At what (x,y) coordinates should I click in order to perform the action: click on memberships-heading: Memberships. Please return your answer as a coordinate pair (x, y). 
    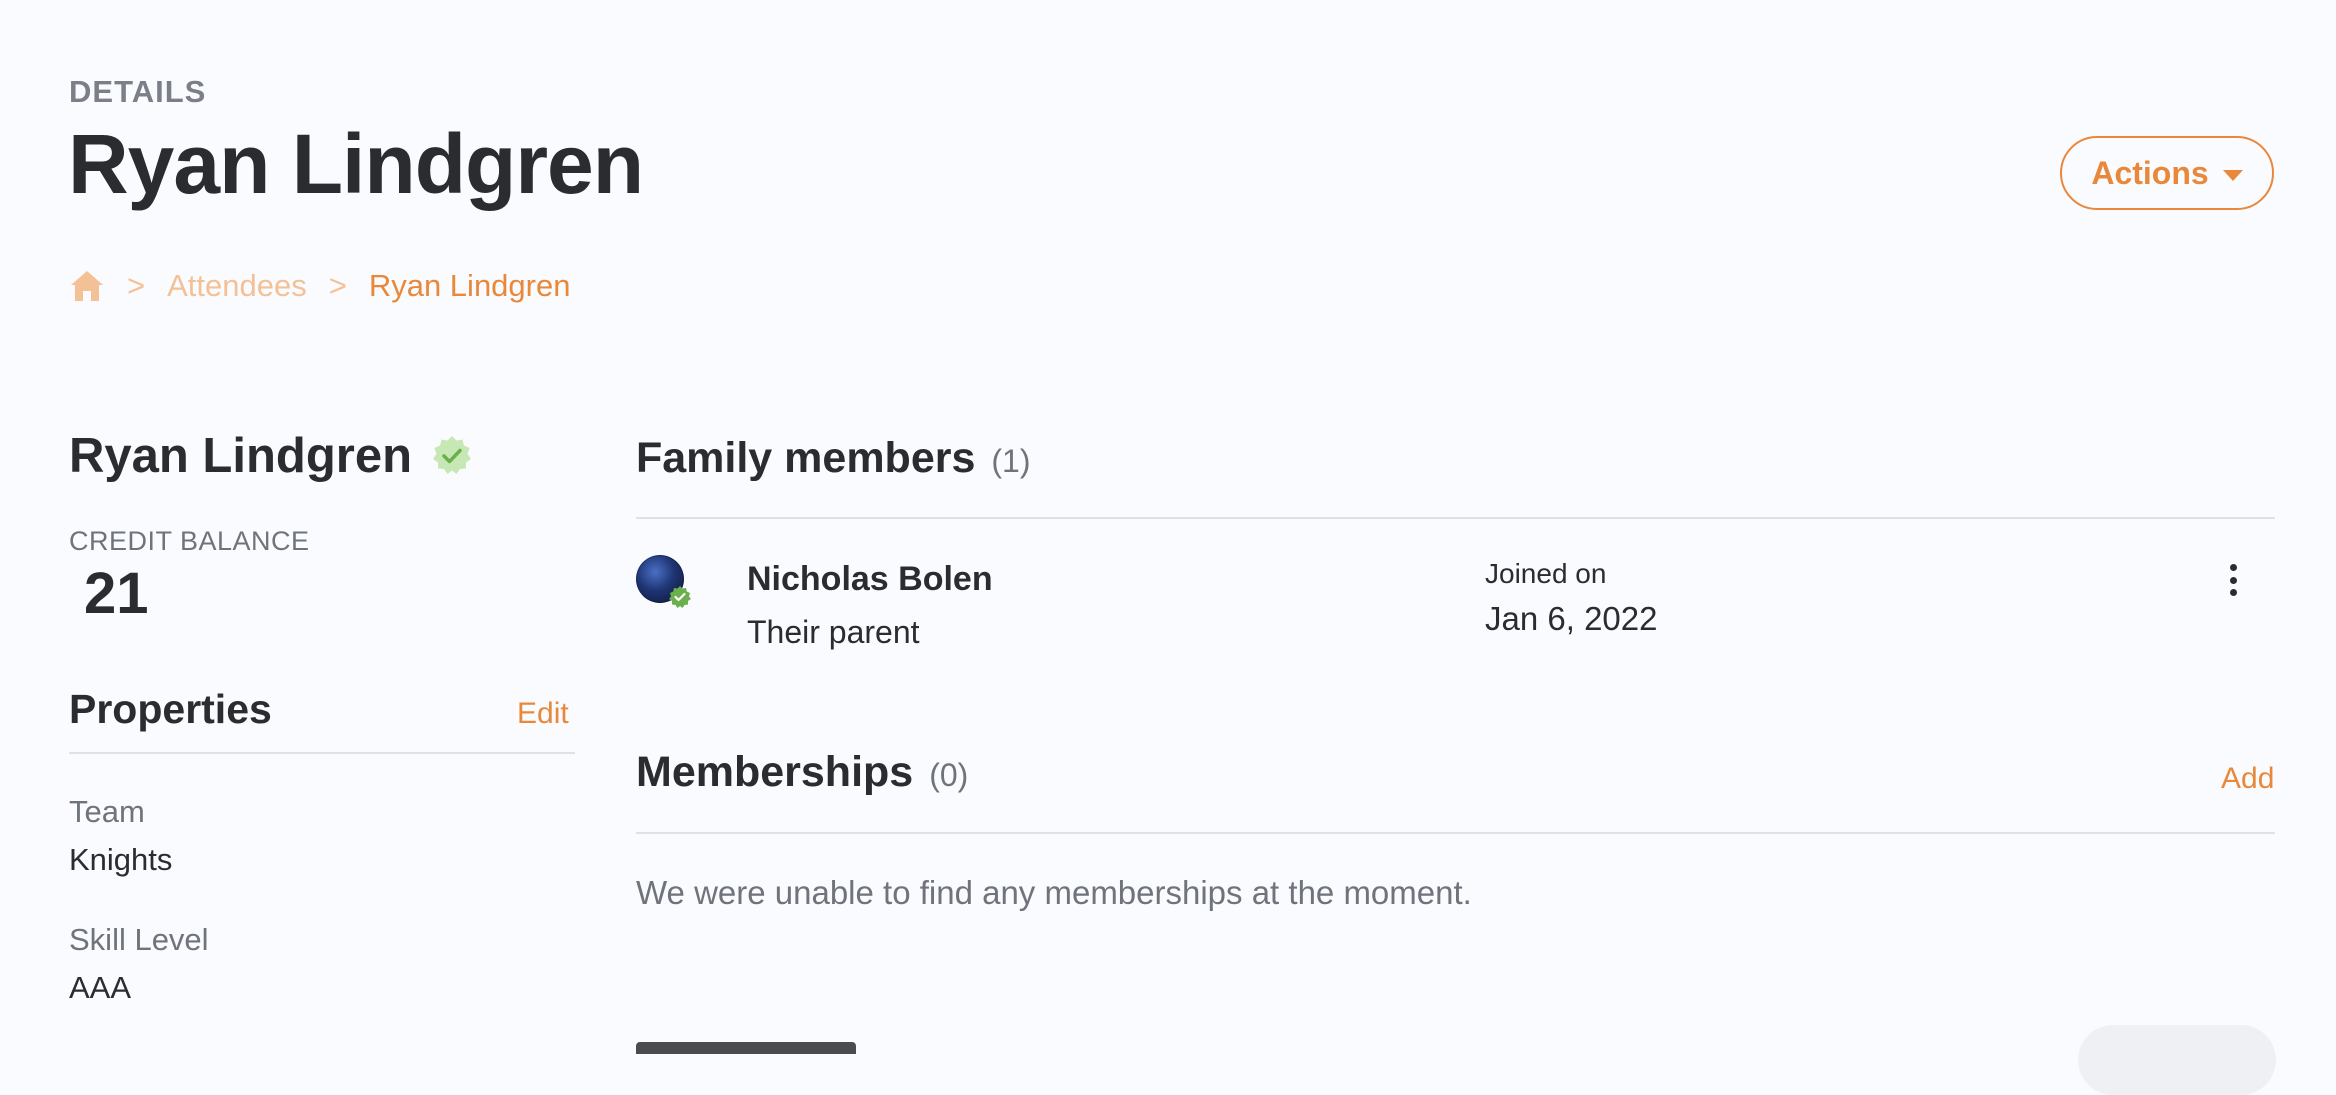
    Looking at the image, I should click on (775, 772).